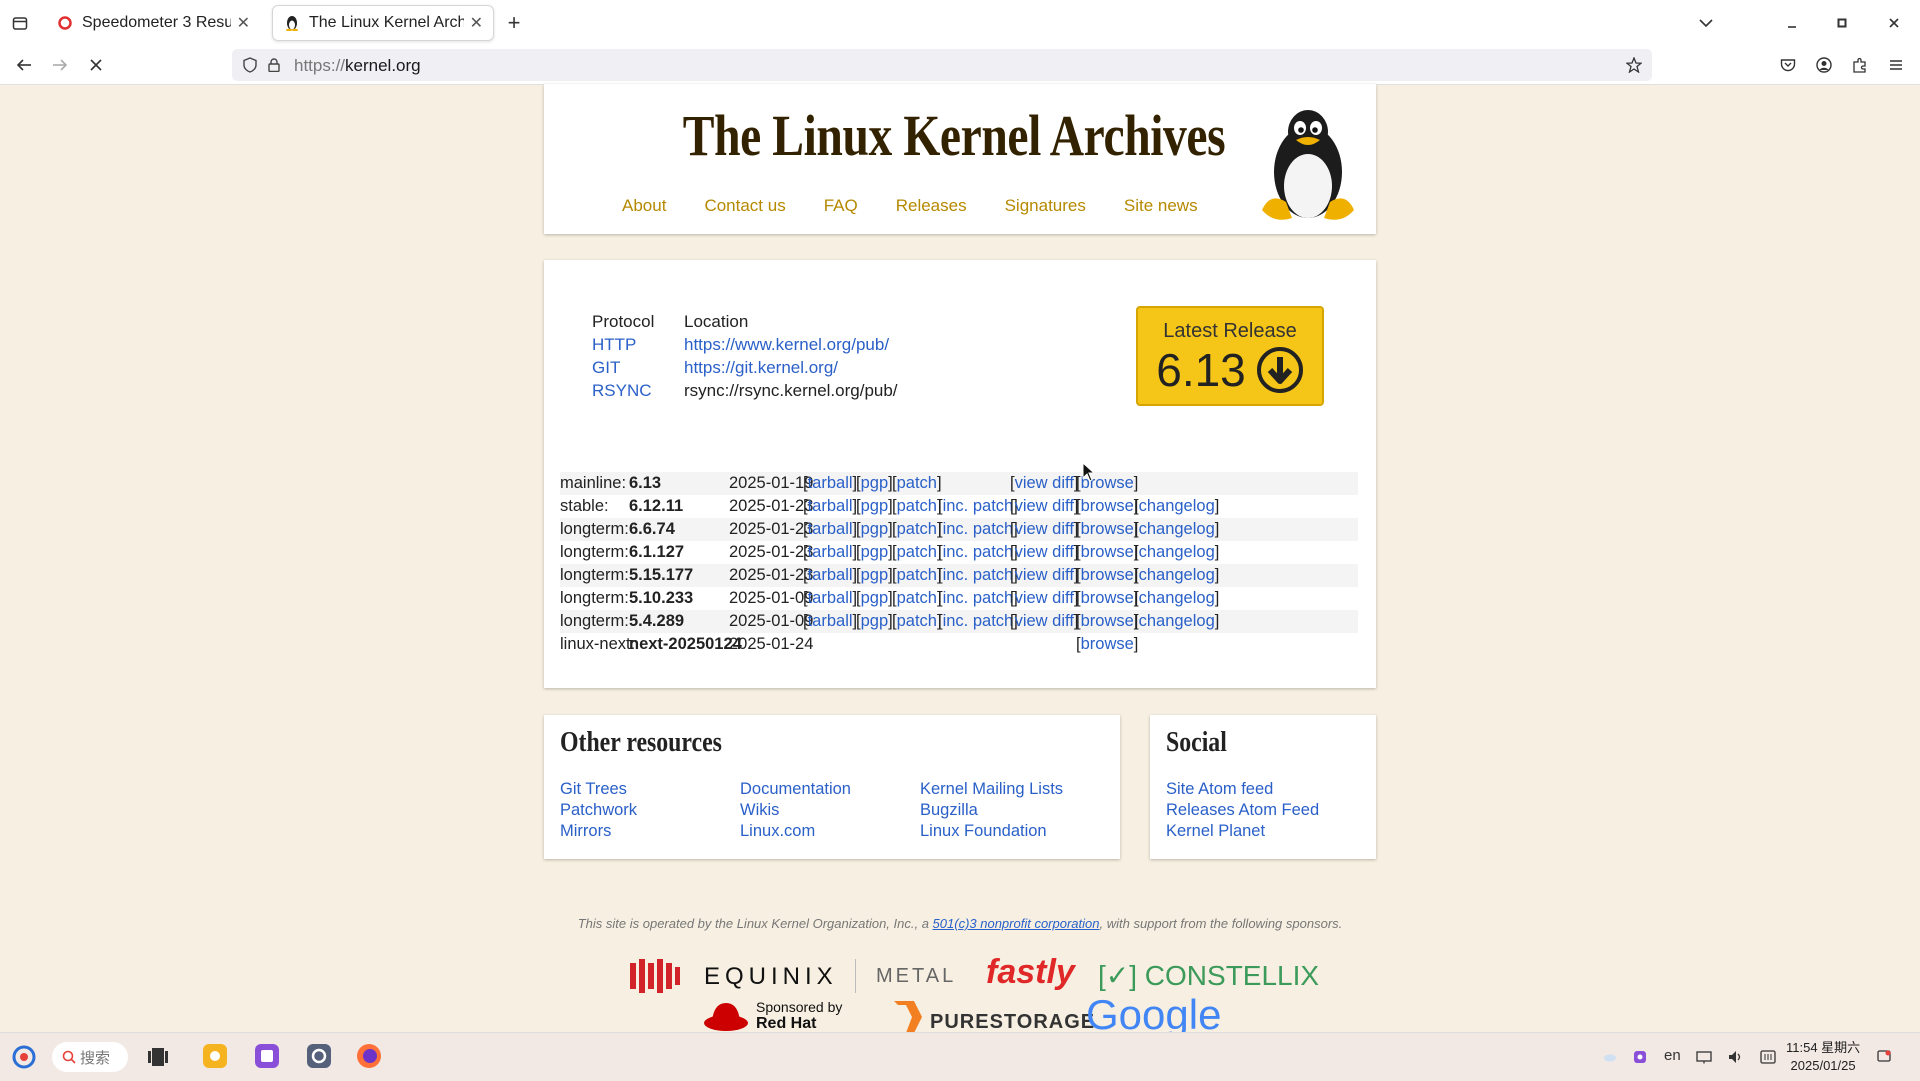 The height and width of the screenshot is (1081, 1920). Describe the element at coordinates (153, 23) in the screenshot. I see `tab-speedometer: Speedometer 3 Results S ✕` at that location.